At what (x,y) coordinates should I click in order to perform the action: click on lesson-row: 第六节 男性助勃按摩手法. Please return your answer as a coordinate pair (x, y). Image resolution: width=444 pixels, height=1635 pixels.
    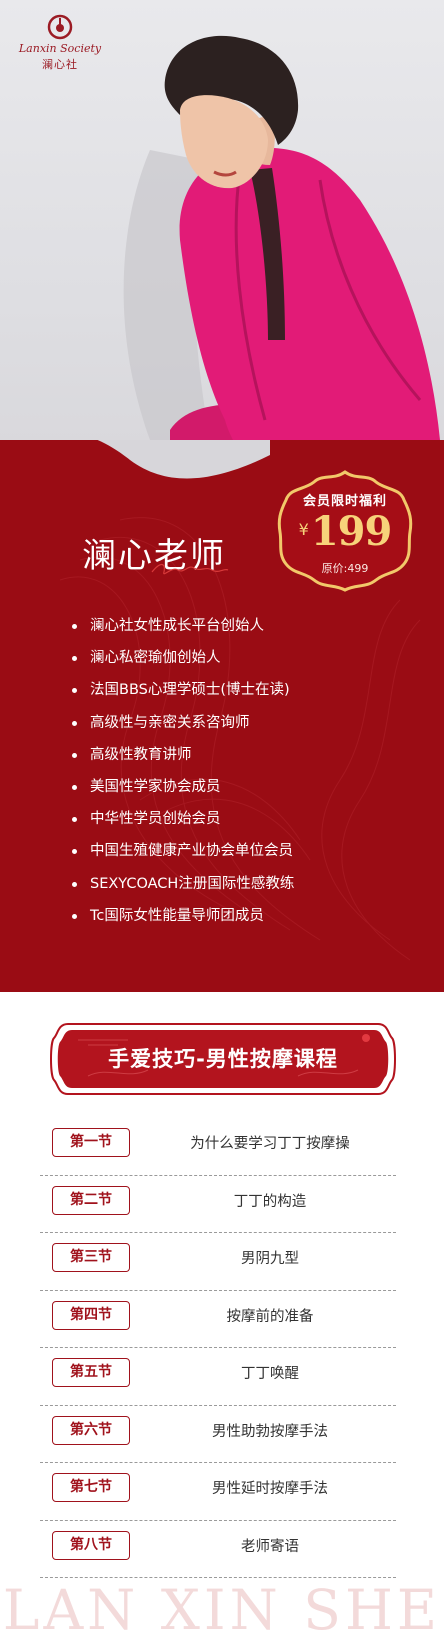
    Looking at the image, I should click on (218, 1434).